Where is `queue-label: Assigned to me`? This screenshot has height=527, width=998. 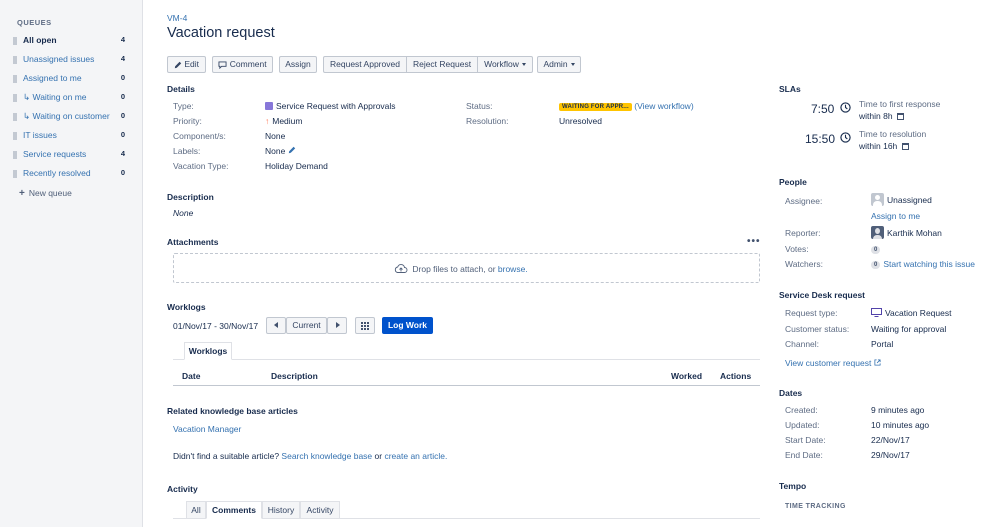 queue-label: Assigned to me is located at coordinates (52, 78).